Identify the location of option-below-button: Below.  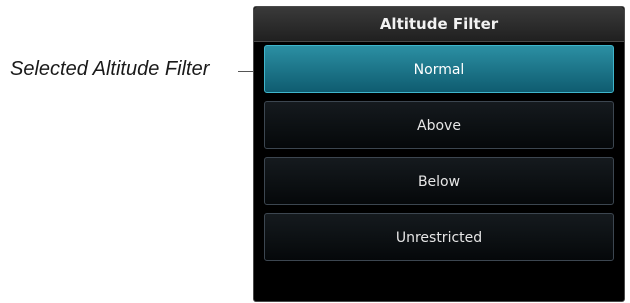
(439, 181).